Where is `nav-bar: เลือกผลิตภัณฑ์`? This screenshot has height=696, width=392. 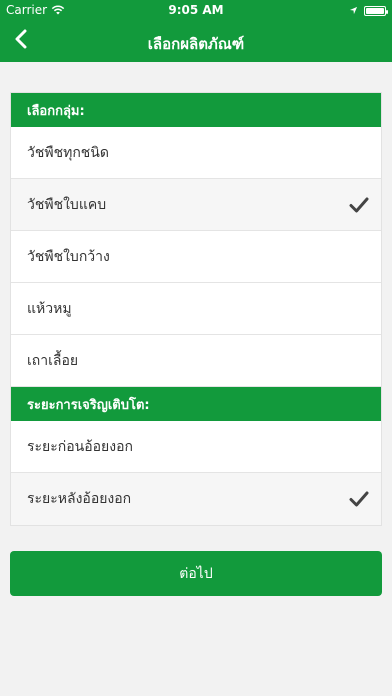 nav-bar: เลือกผลิตภัณฑ์ is located at coordinates (196, 41).